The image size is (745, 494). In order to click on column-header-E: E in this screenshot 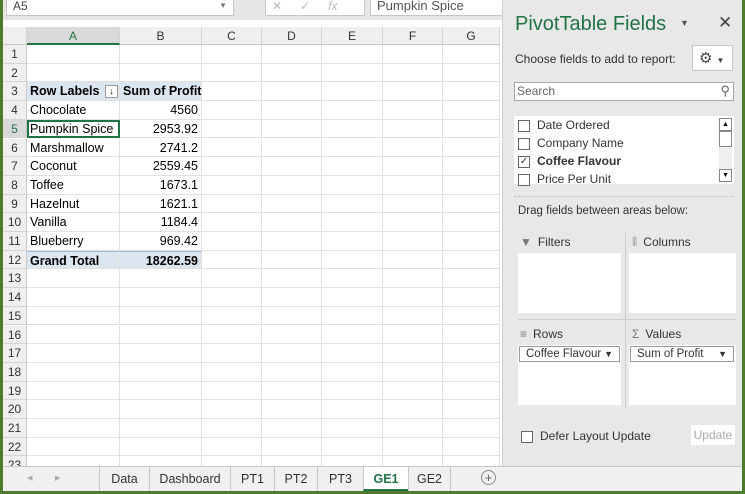, I will do `click(352, 36)`.